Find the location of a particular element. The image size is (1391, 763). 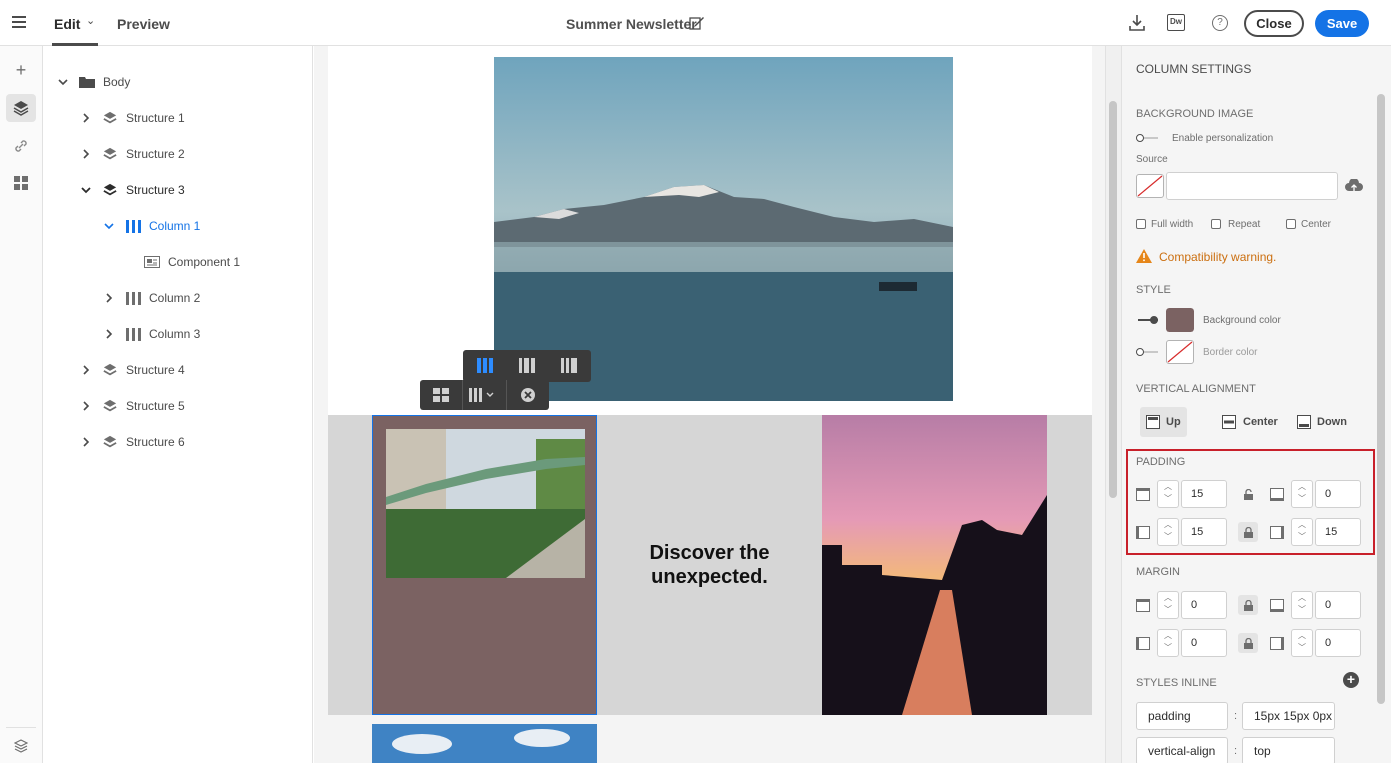

tree-item-label: Column 1 is located at coordinates (175, 226).